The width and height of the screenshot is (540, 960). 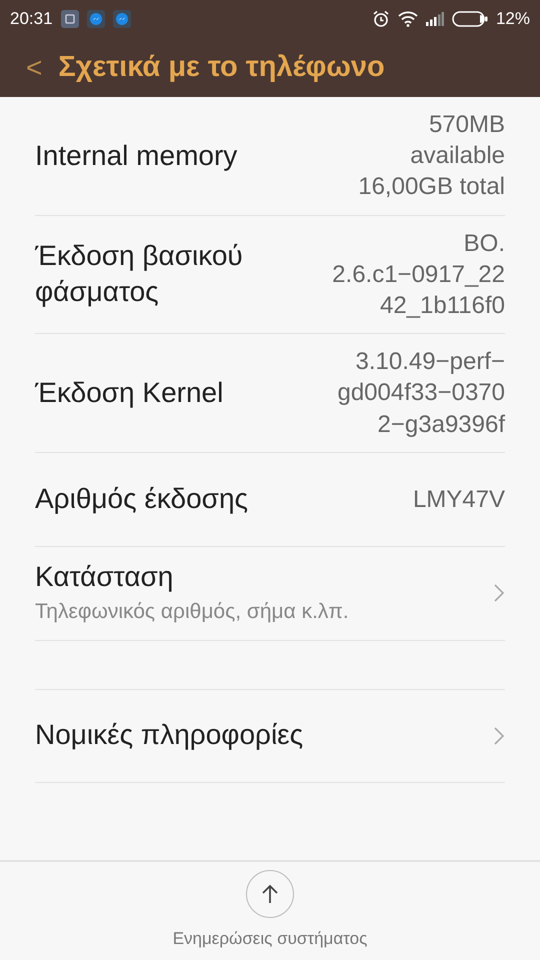 I want to click on setting-value: LMY47V, so click(x=458, y=499).